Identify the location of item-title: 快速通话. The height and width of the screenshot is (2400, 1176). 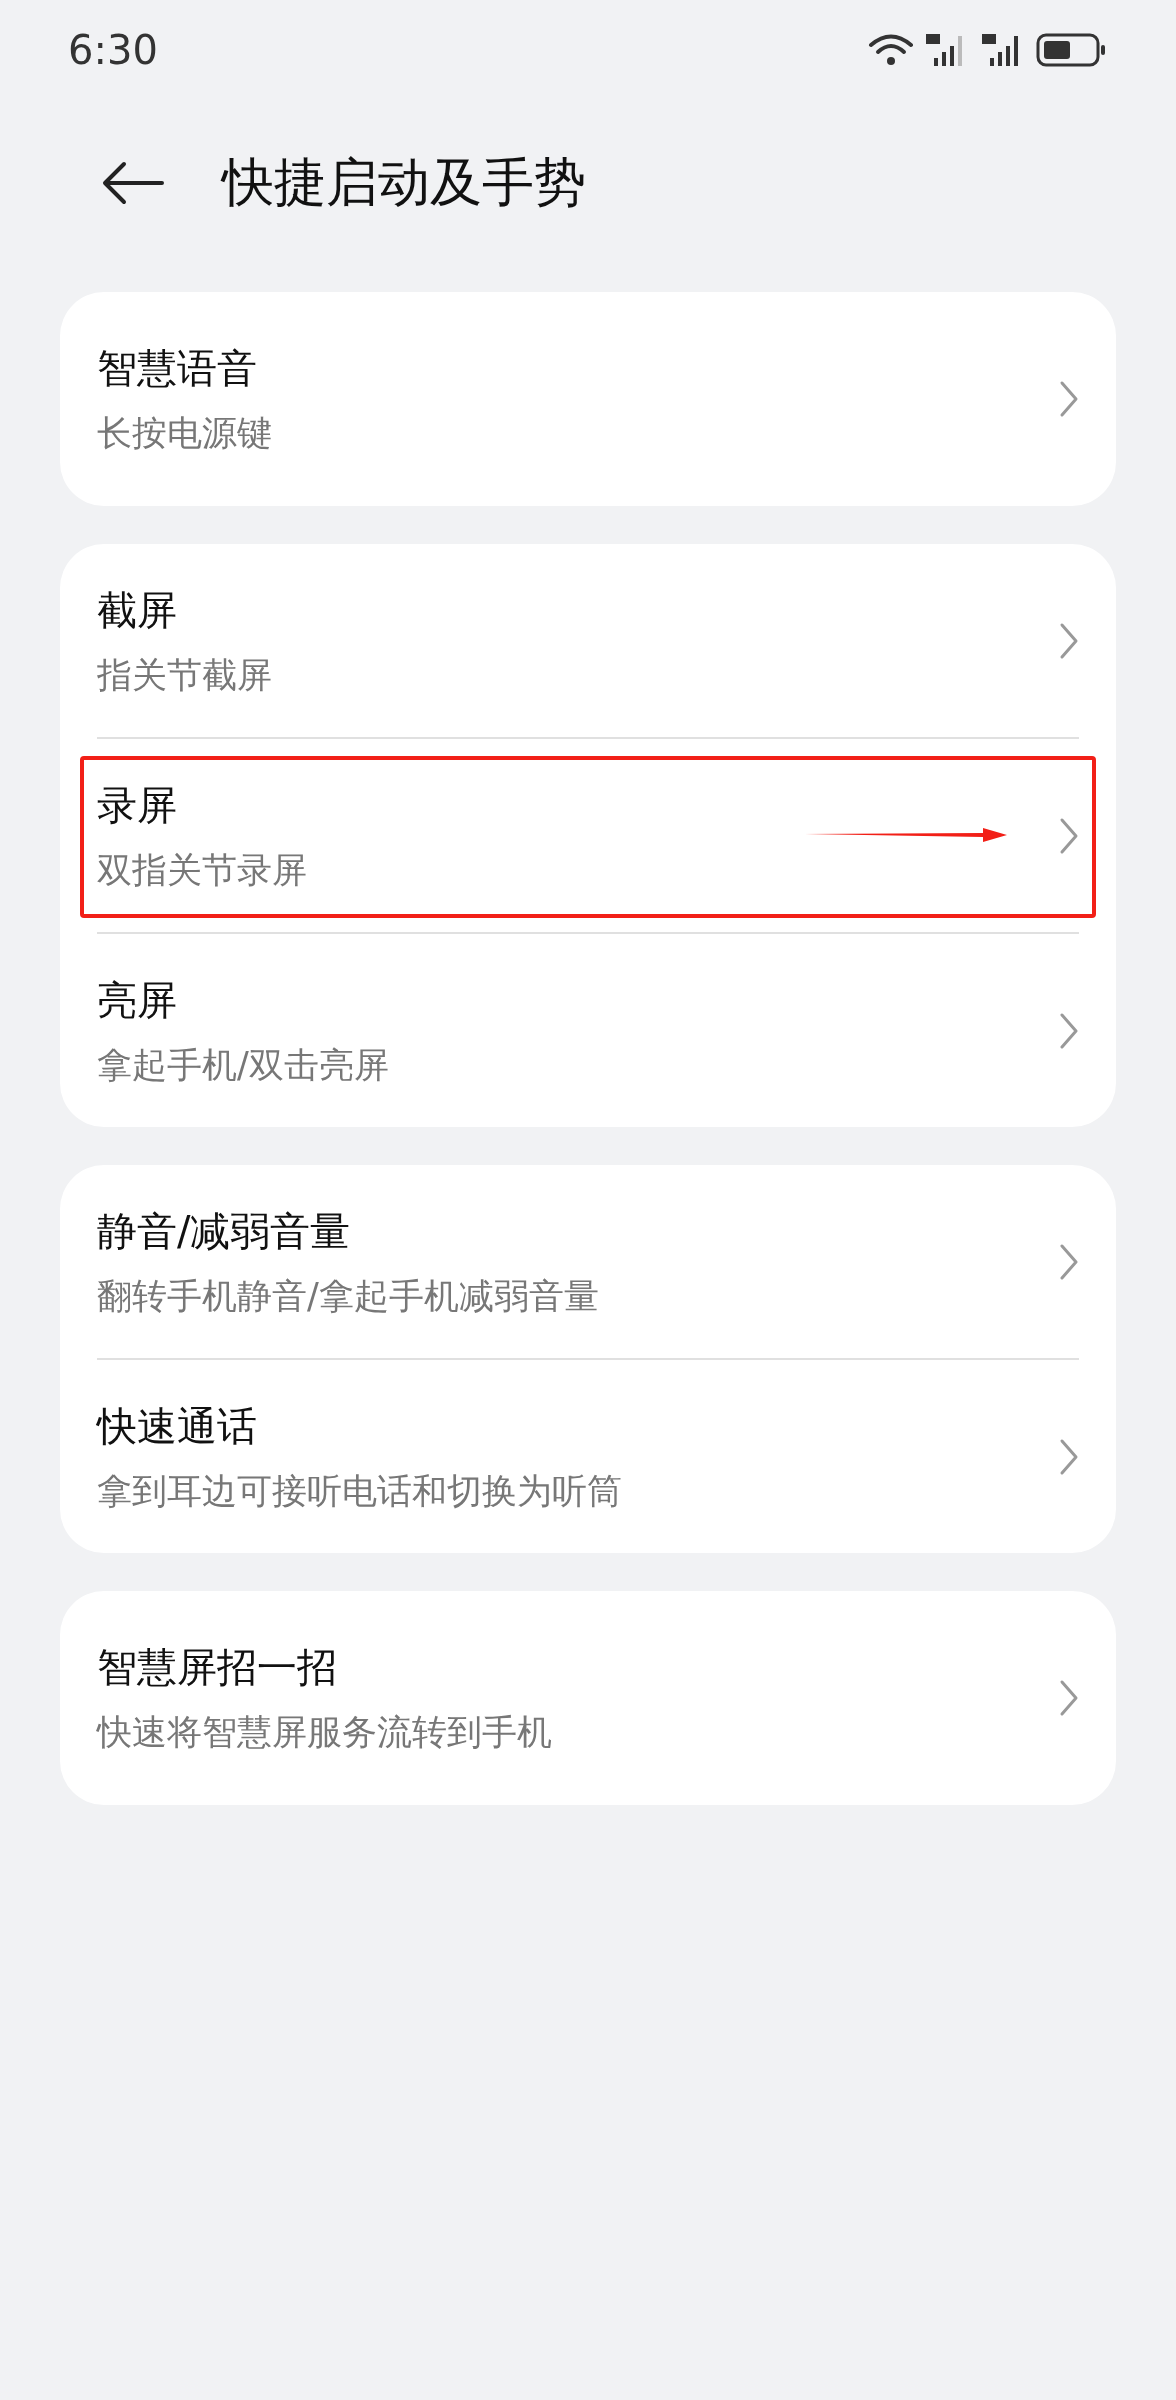
(177, 1426).